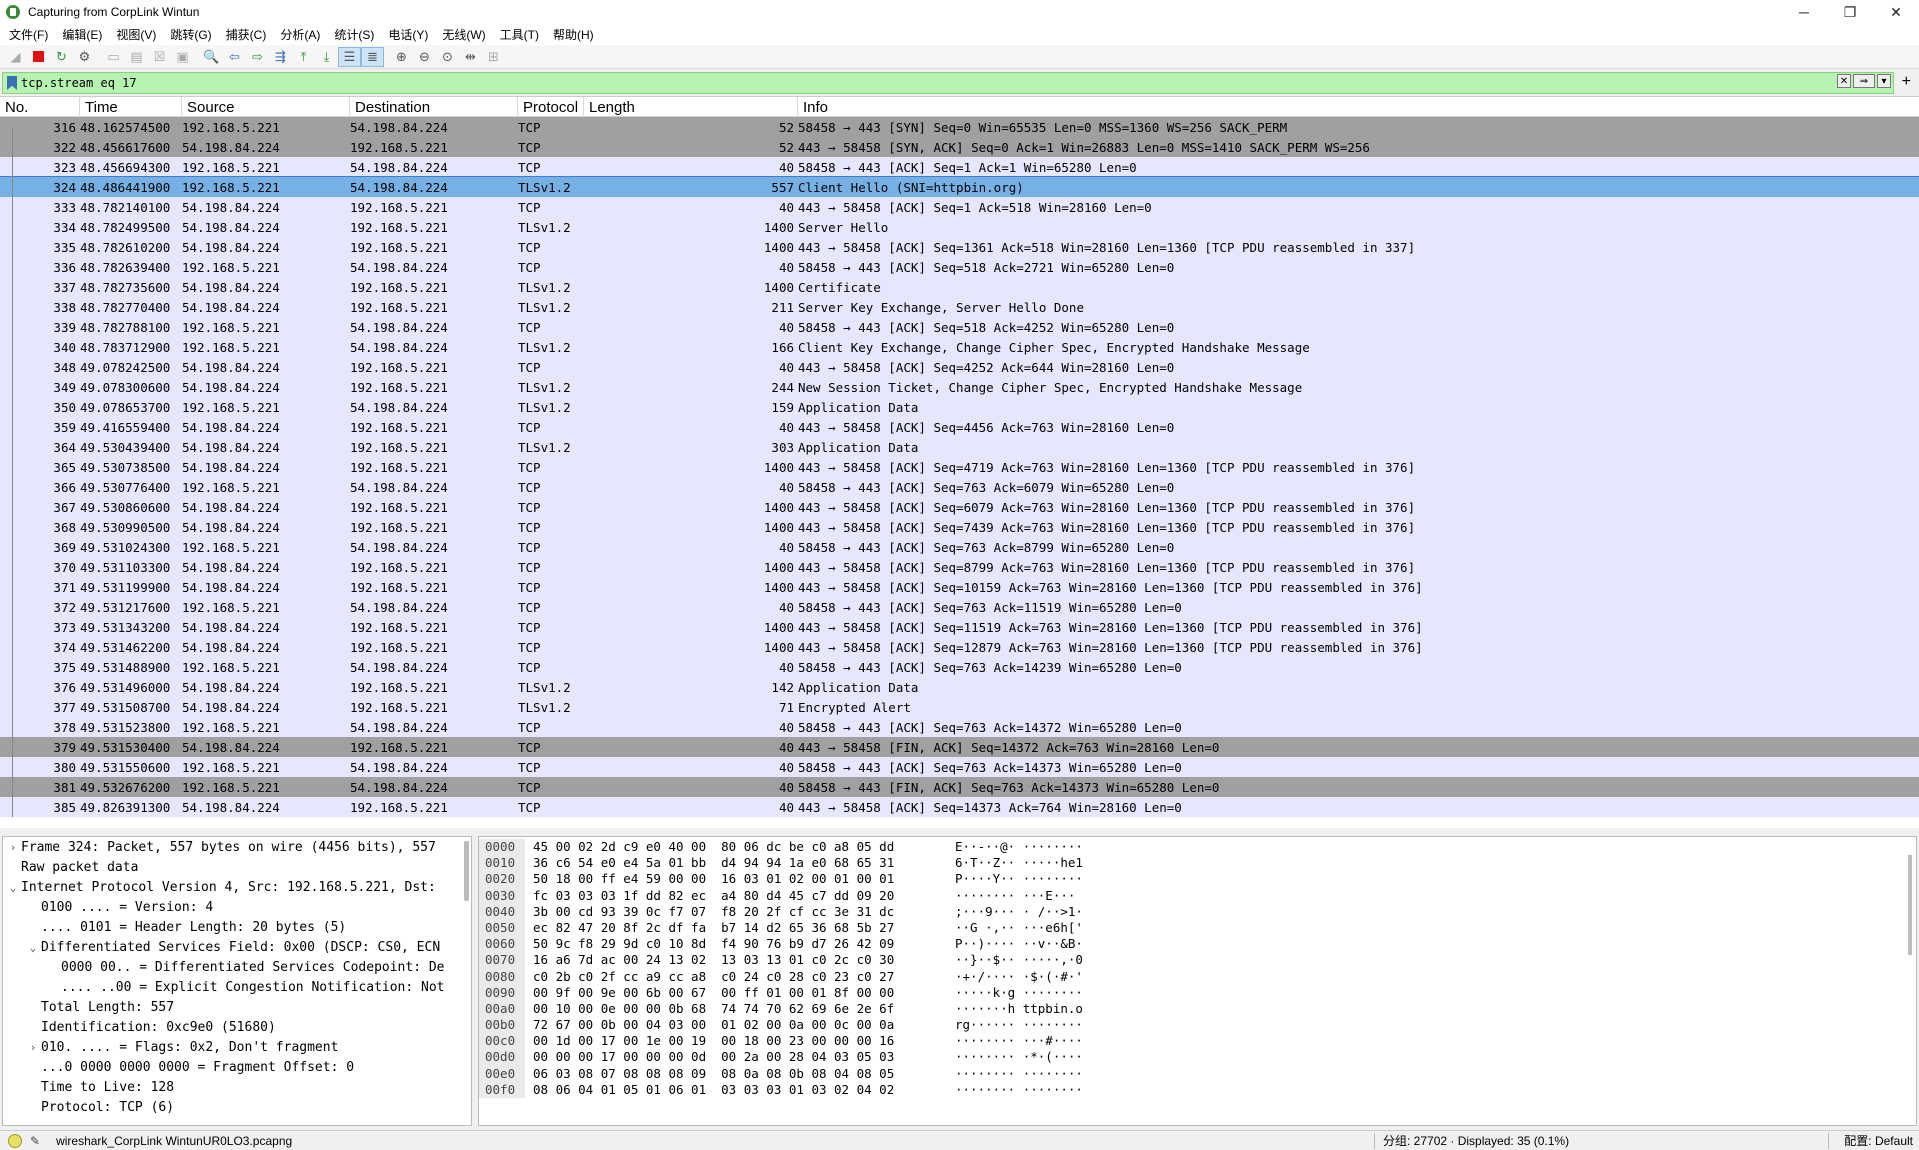 The height and width of the screenshot is (1150, 1919). What do you see at coordinates (1910, 905) in the screenshot?
I see `bytes-scrollbar` at bounding box center [1910, 905].